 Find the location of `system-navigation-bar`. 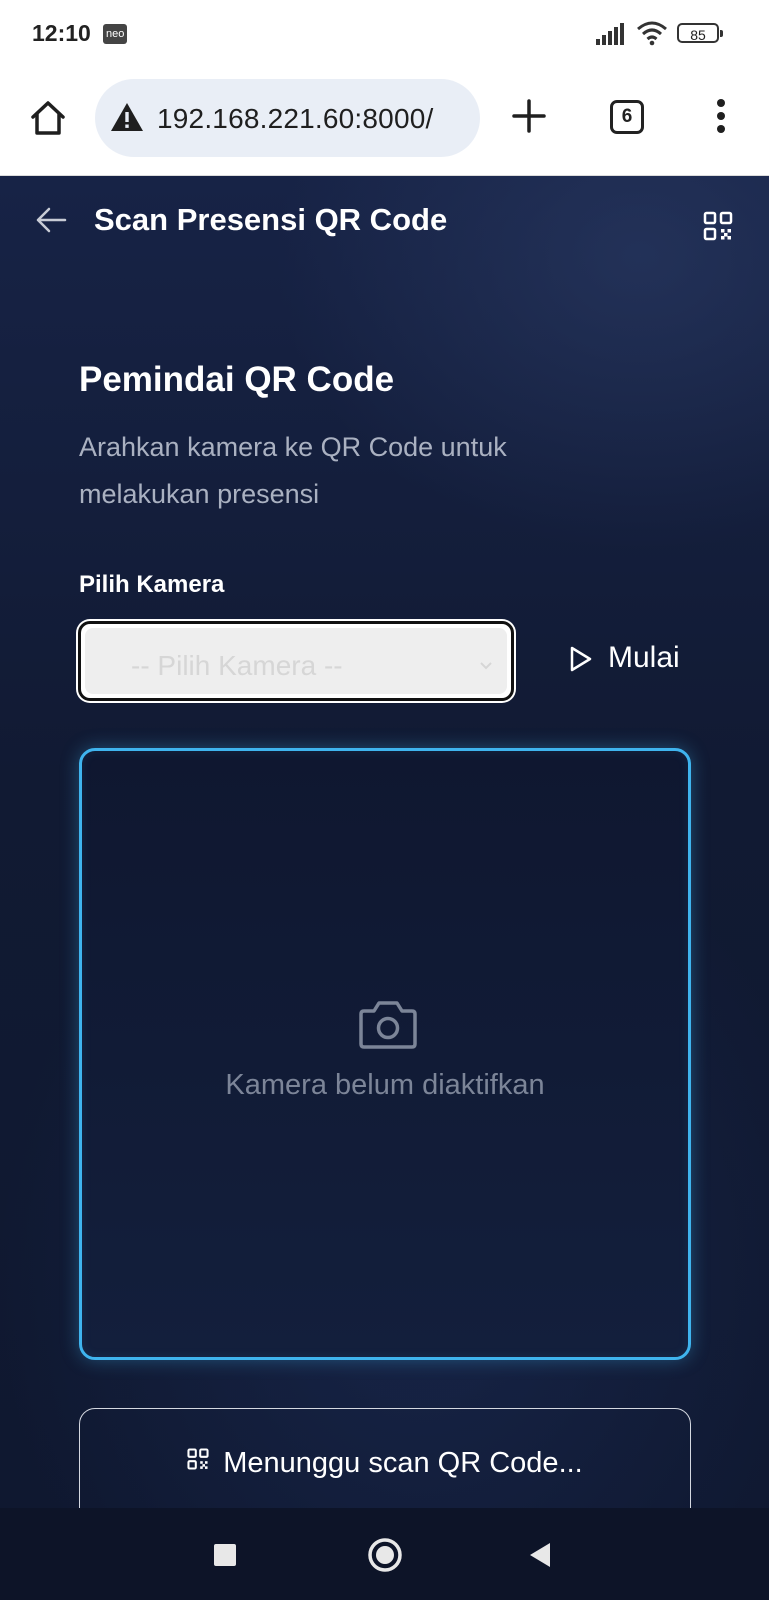

system-navigation-bar is located at coordinates (384, 1554).